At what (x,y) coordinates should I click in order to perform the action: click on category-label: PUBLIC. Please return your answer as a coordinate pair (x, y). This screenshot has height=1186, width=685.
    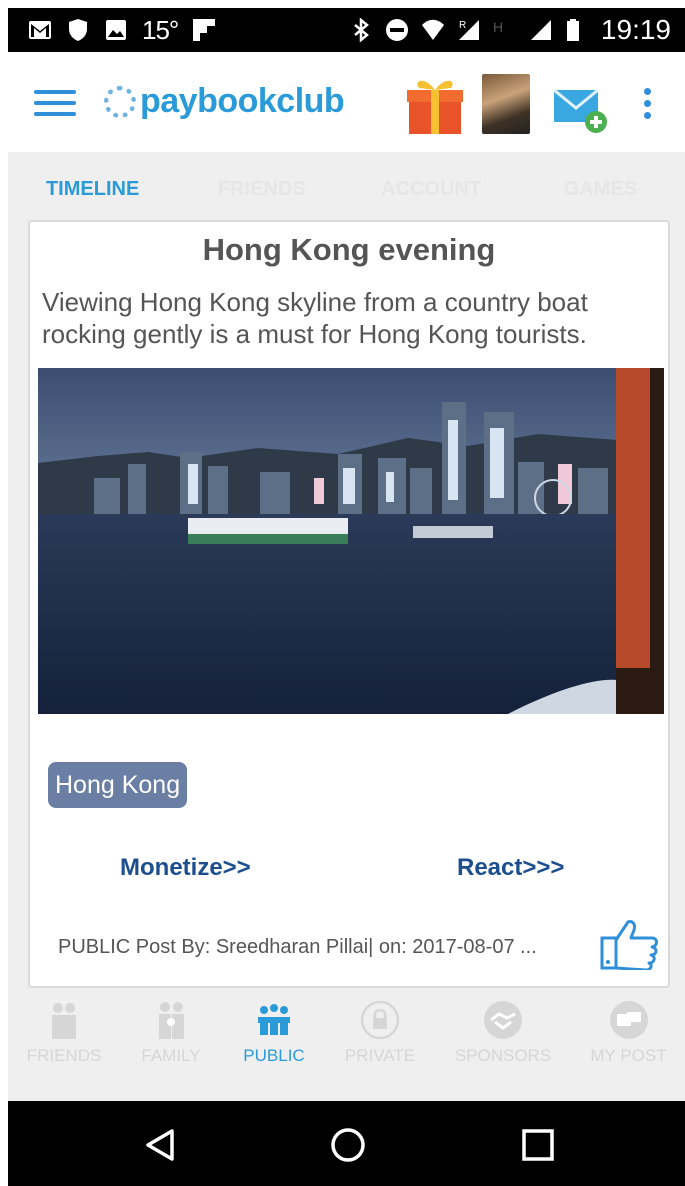
    Looking at the image, I should click on (274, 1055).